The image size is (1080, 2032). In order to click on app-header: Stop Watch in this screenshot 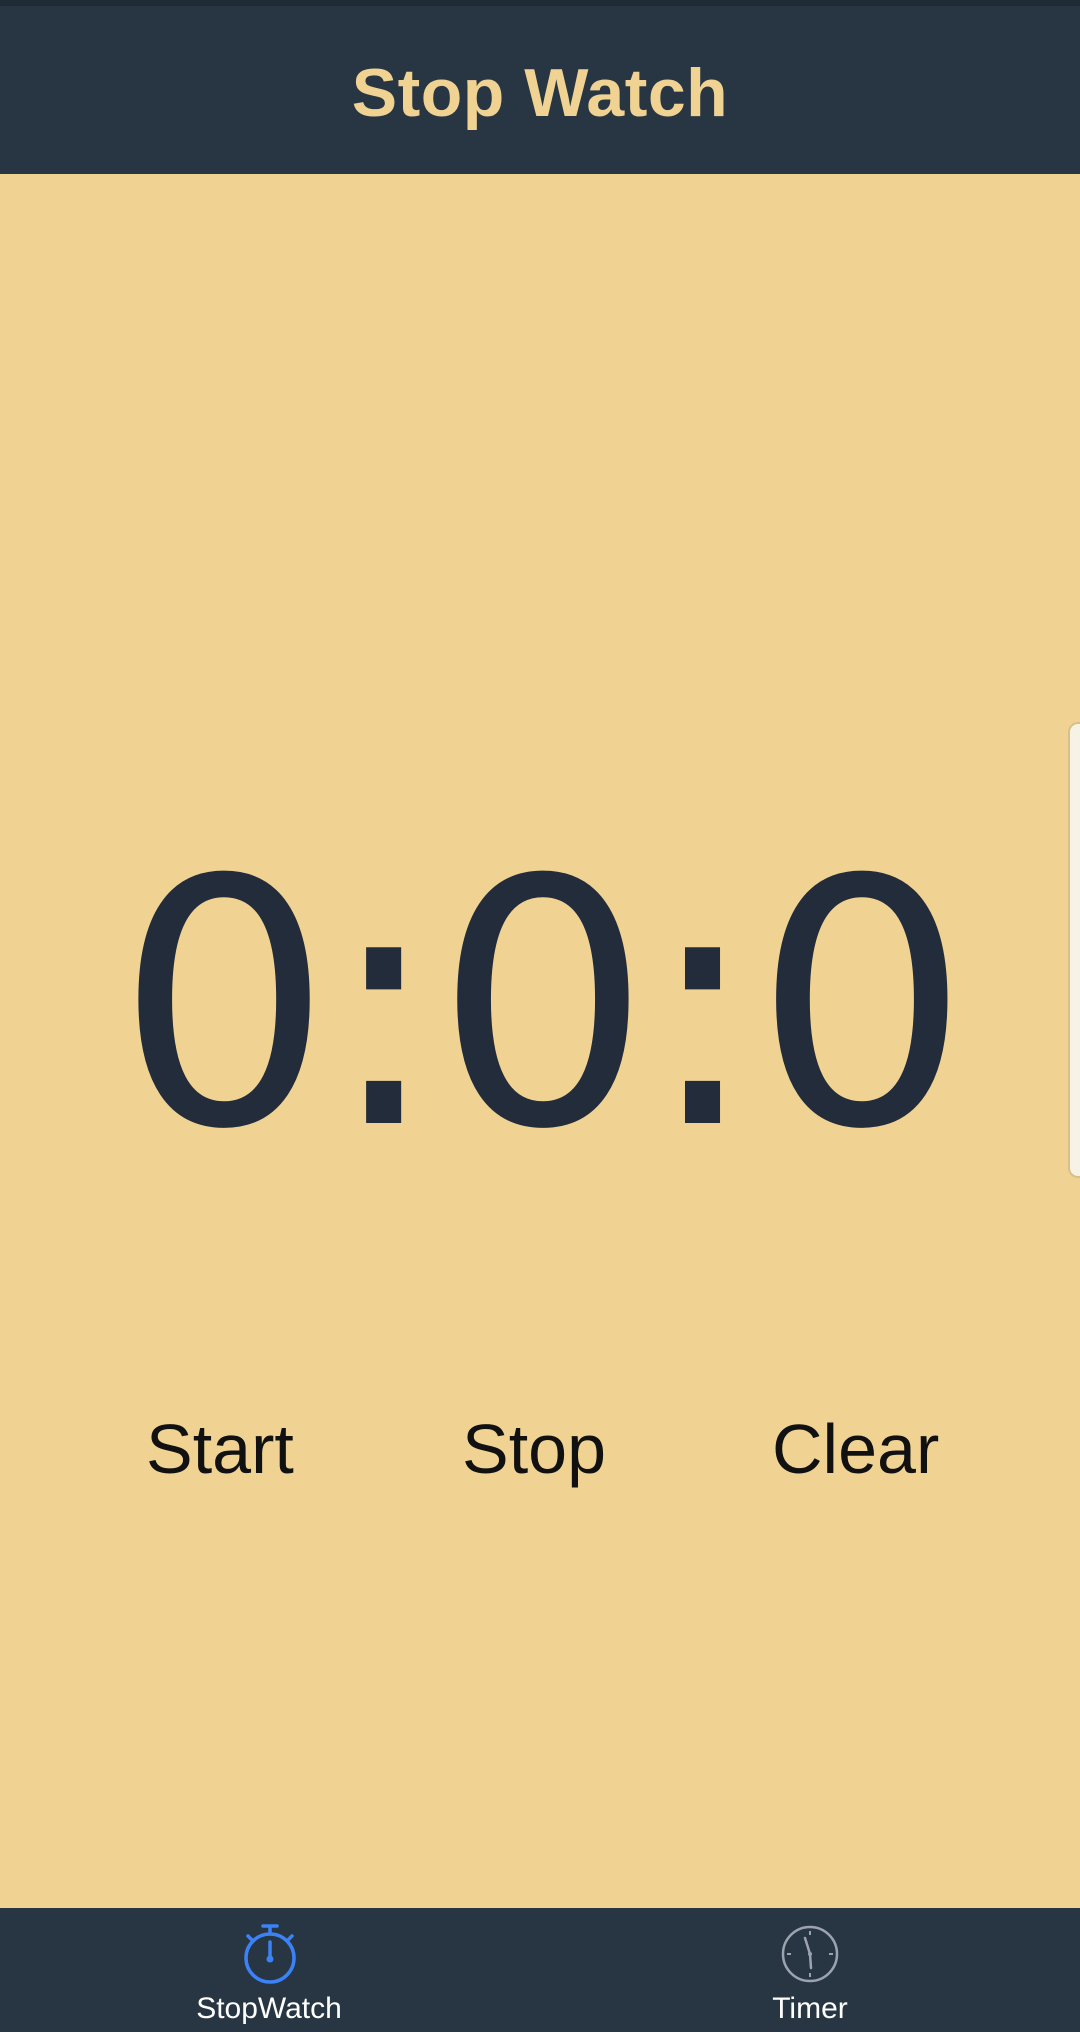, I will do `click(540, 90)`.